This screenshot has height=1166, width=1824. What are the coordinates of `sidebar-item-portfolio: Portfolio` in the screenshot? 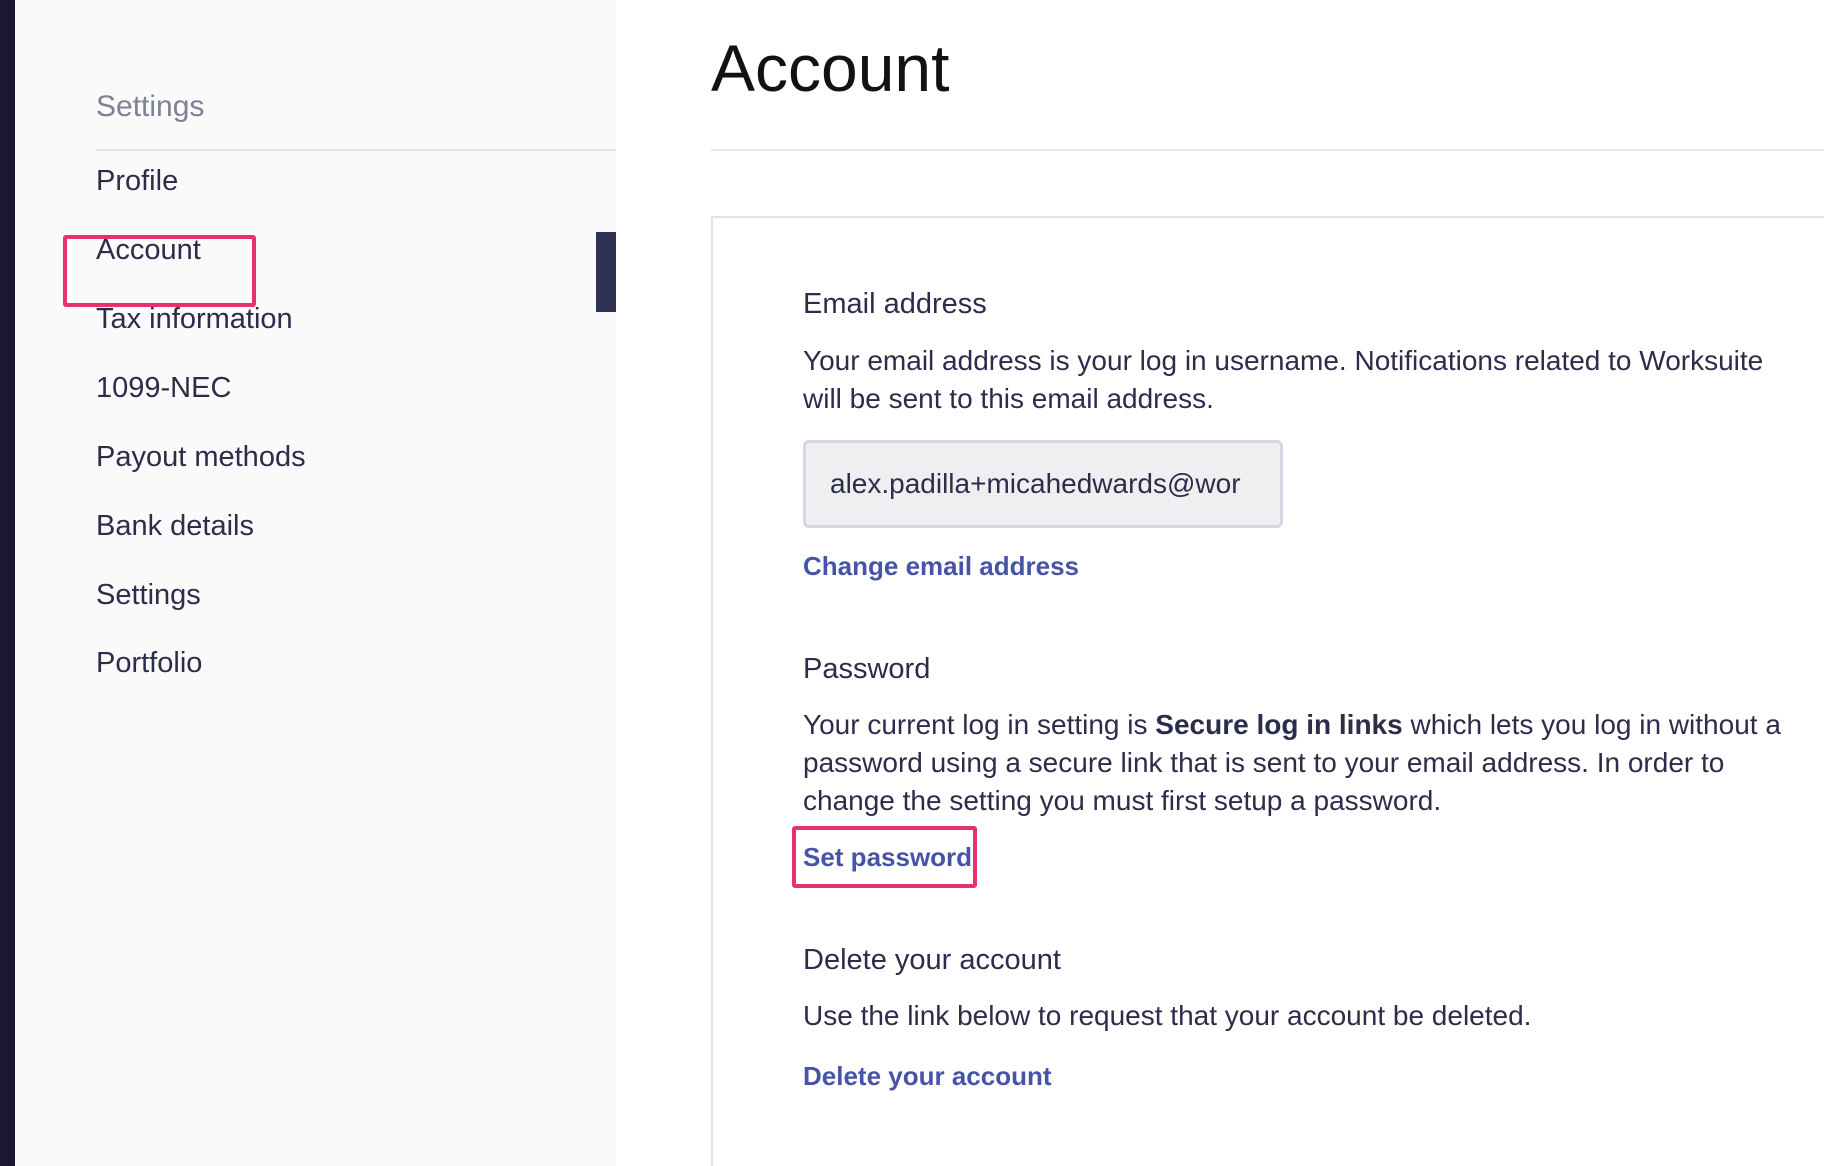 It's located at (149, 663).